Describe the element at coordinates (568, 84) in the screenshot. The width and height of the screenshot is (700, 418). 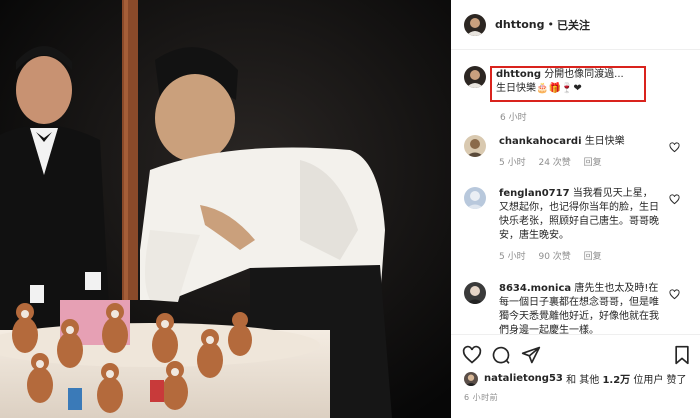
I see `caption-highlight-box` at that location.